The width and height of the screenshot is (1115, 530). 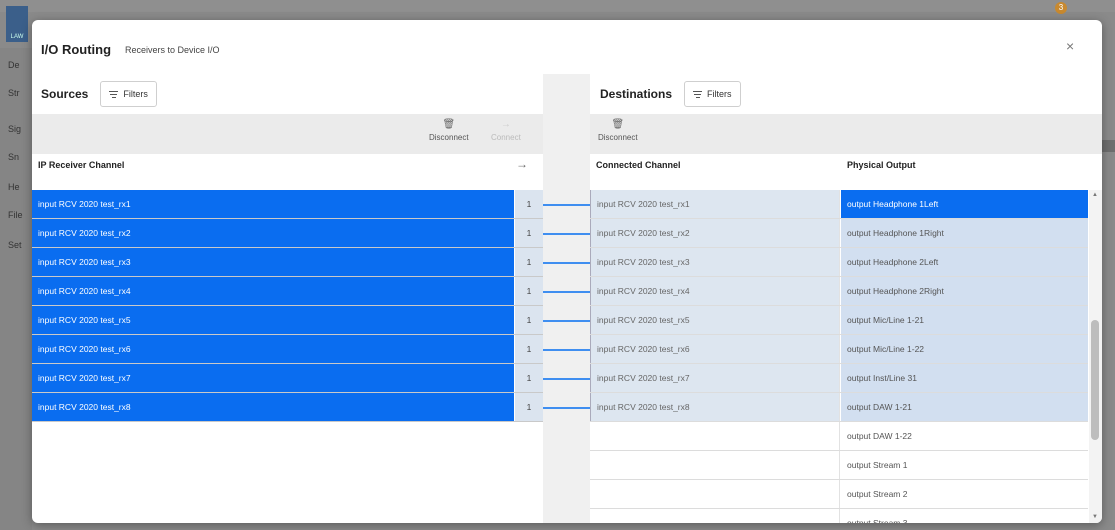 I want to click on modal-title: I/O Routing, so click(x=76, y=49).